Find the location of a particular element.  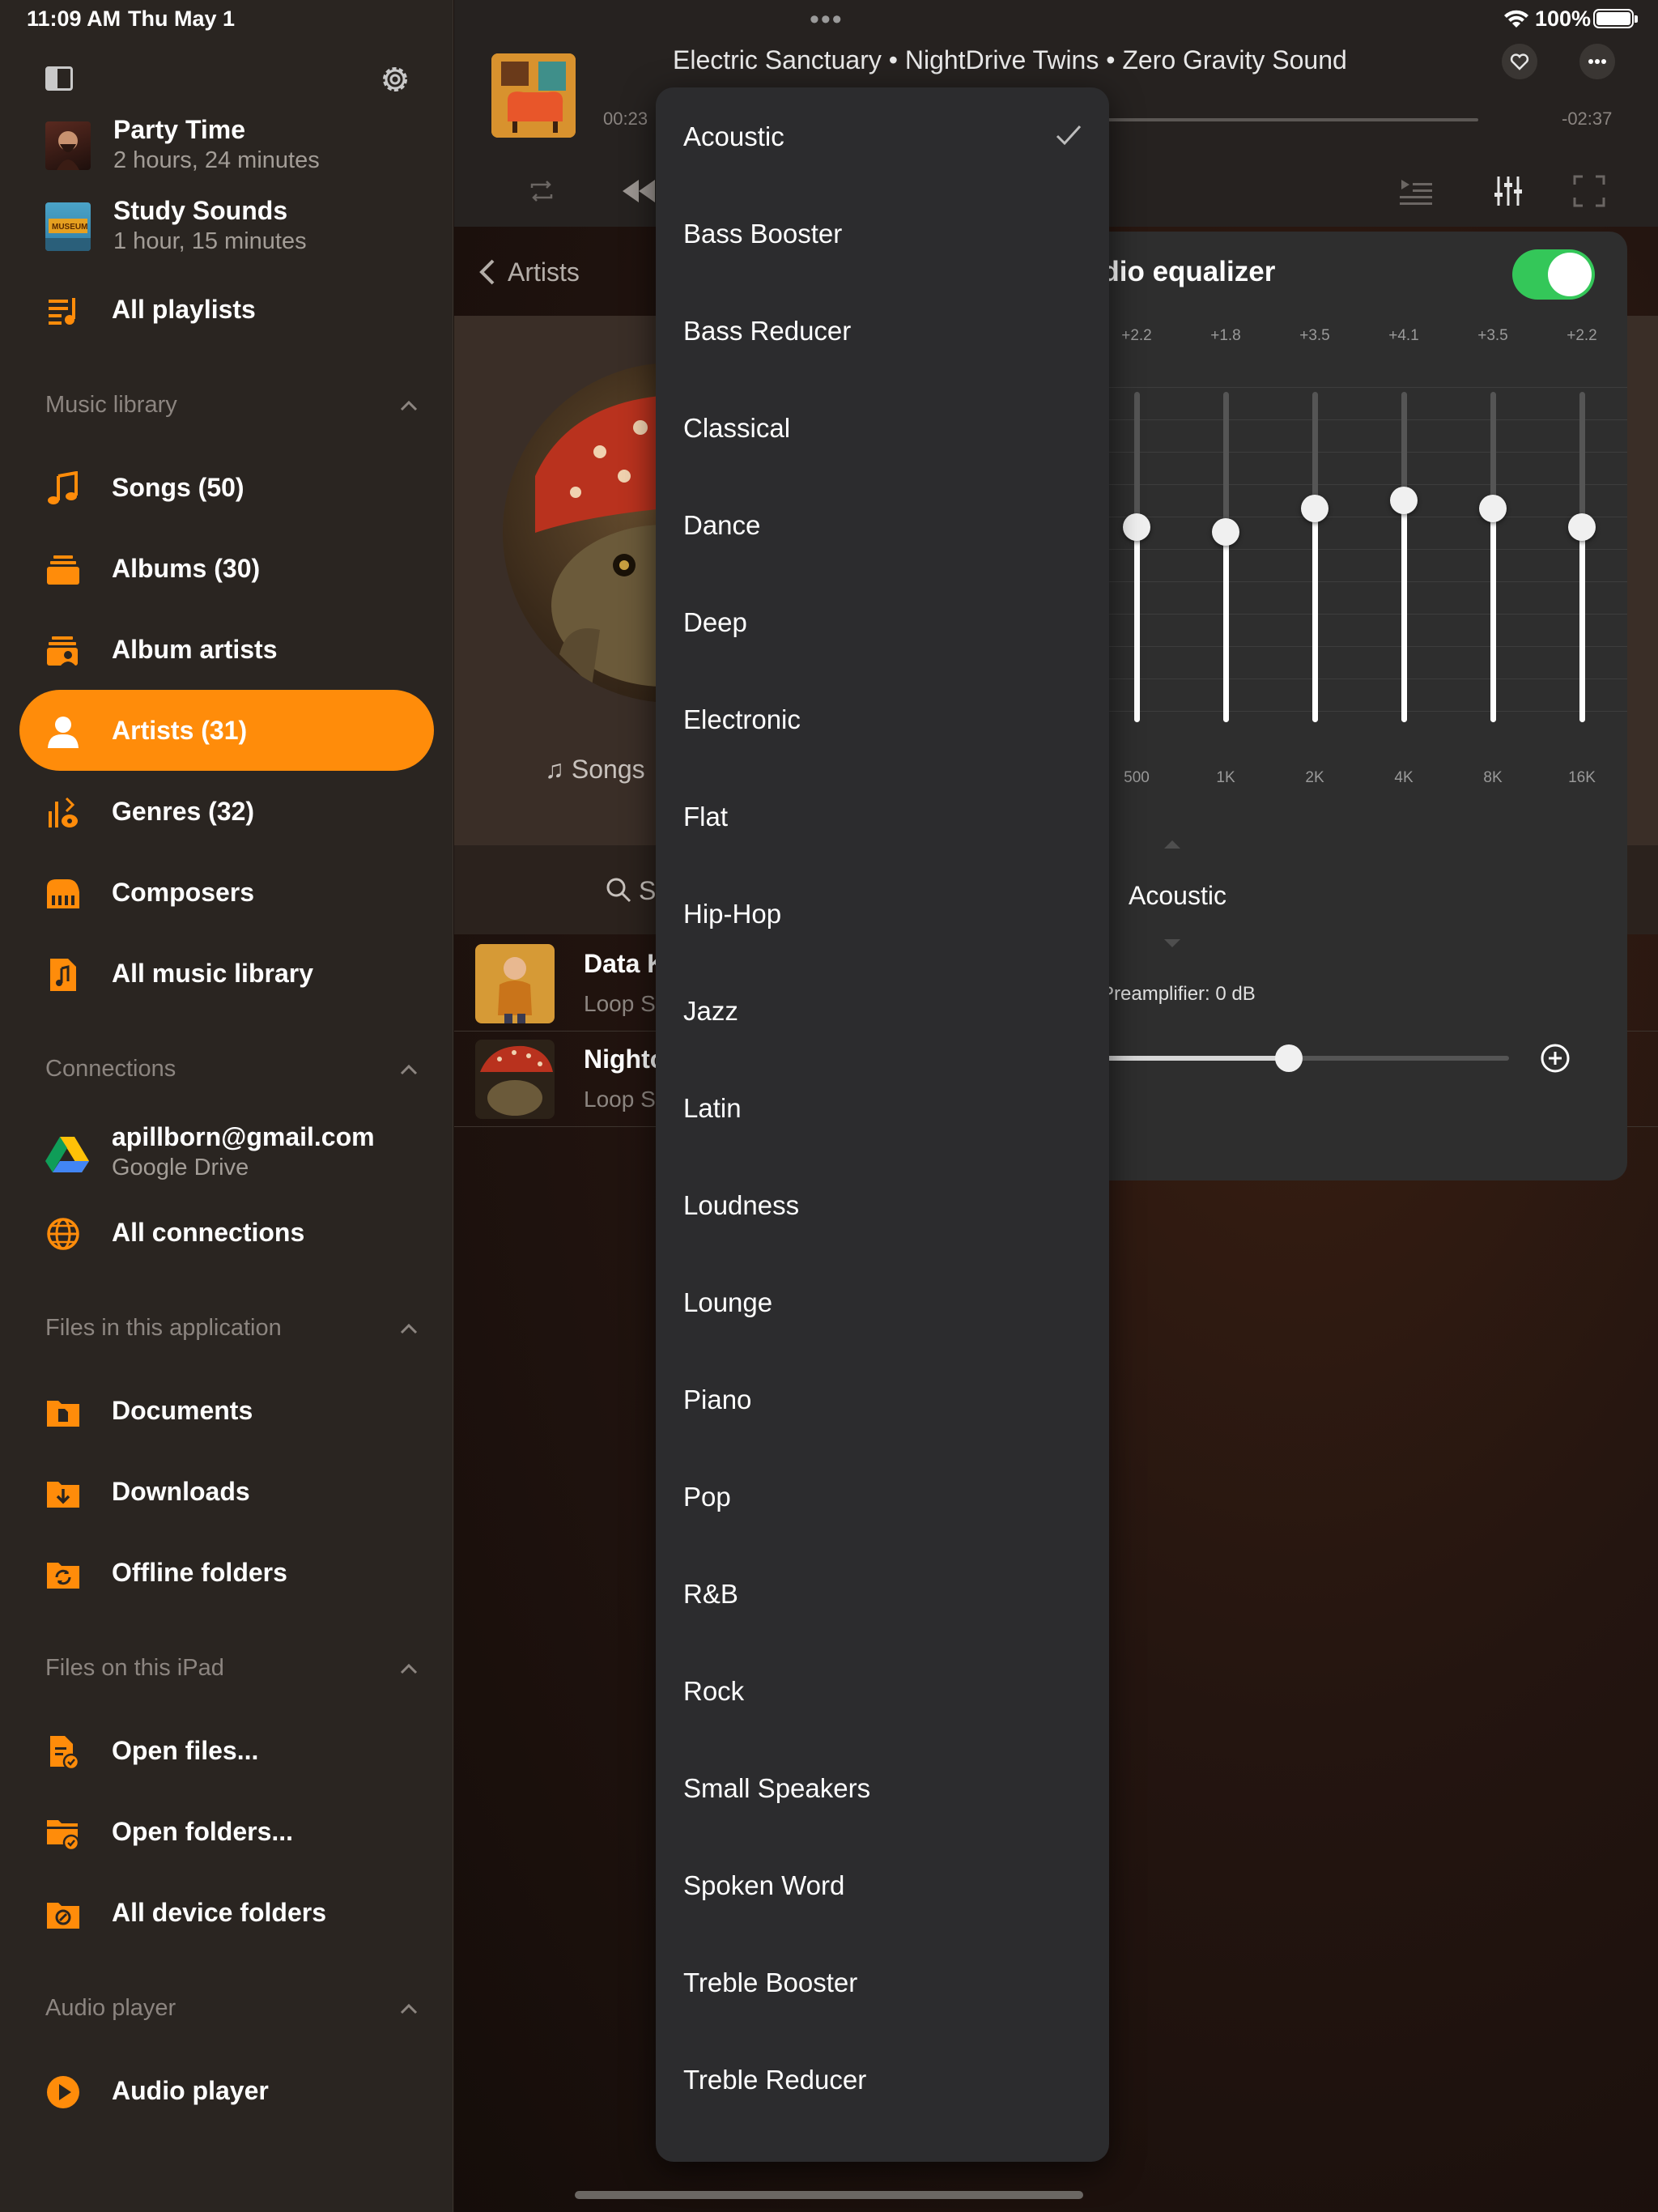

sidebar-item-audio-player: Audio player is located at coordinates (226, 2090).